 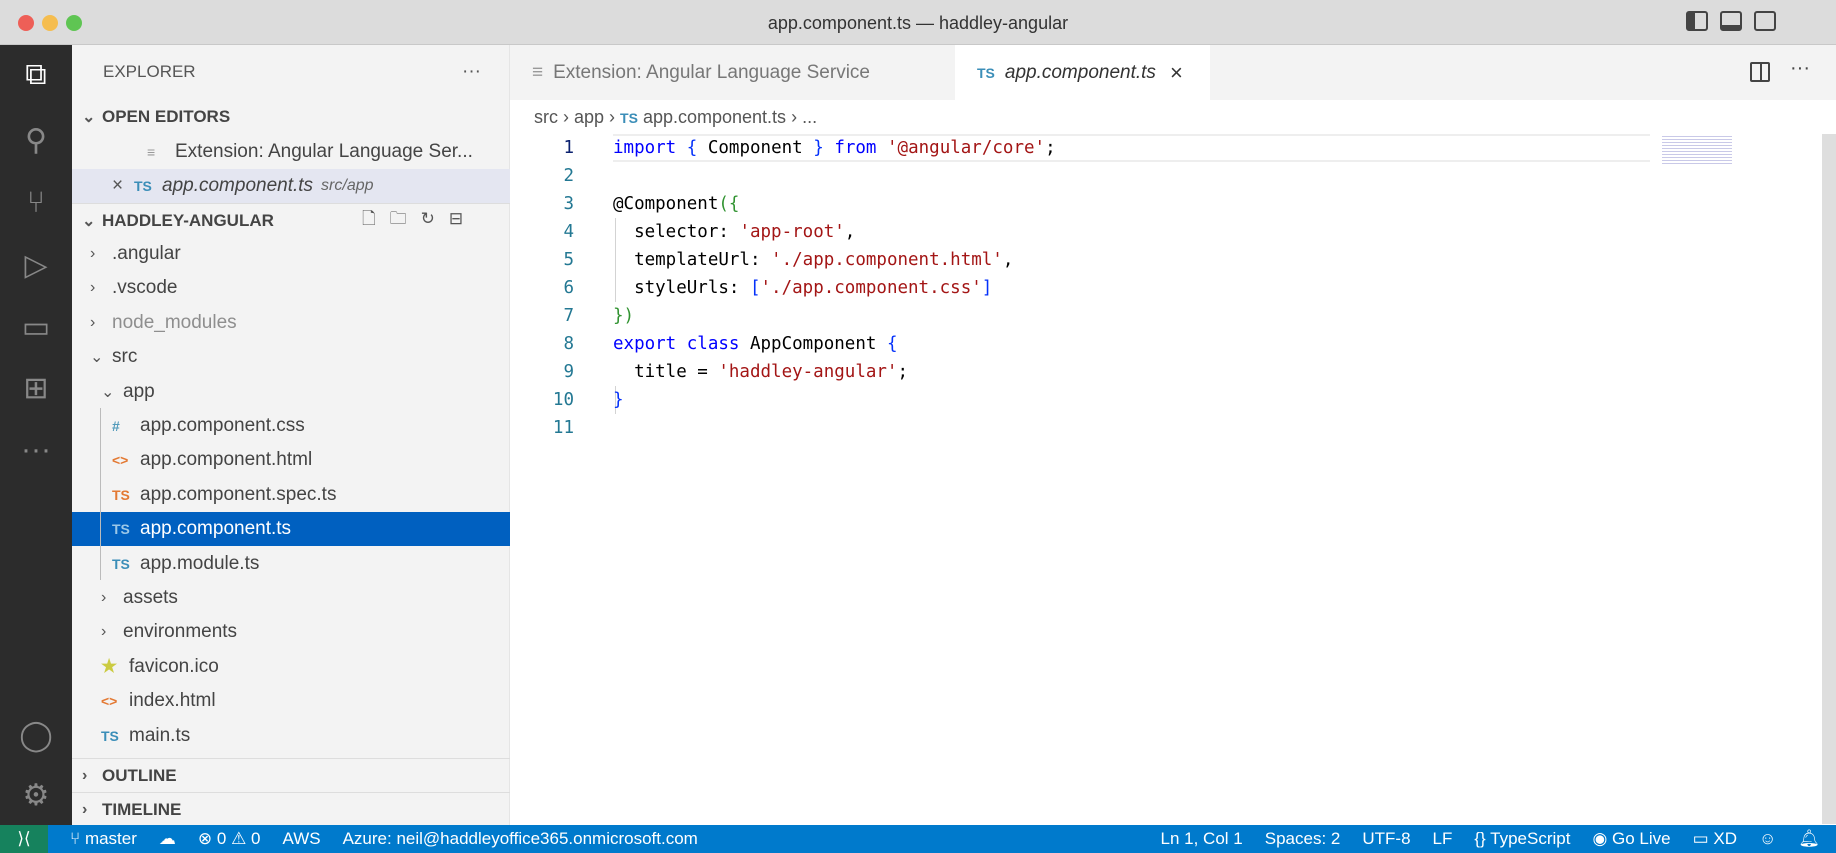 I want to click on remote-indicator-icon: ⟩⟨, so click(x=24, y=839).